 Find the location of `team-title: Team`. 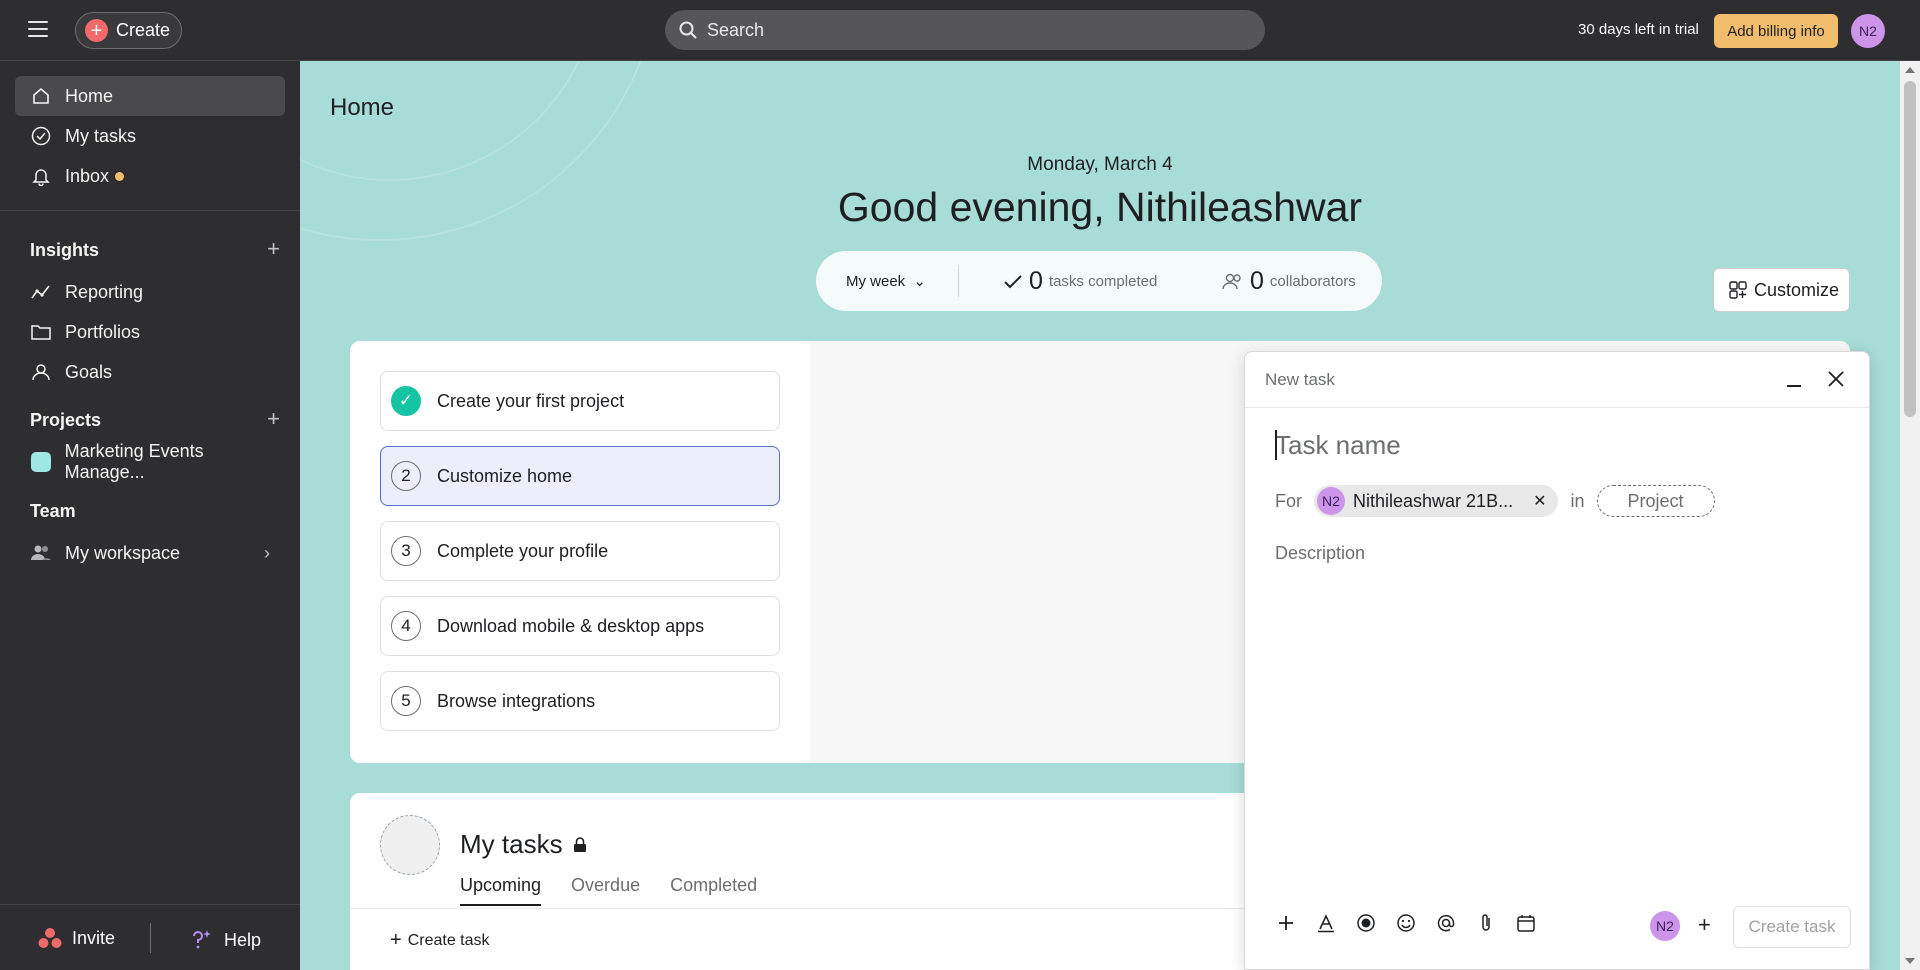

team-title: Team is located at coordinates (53, 511).